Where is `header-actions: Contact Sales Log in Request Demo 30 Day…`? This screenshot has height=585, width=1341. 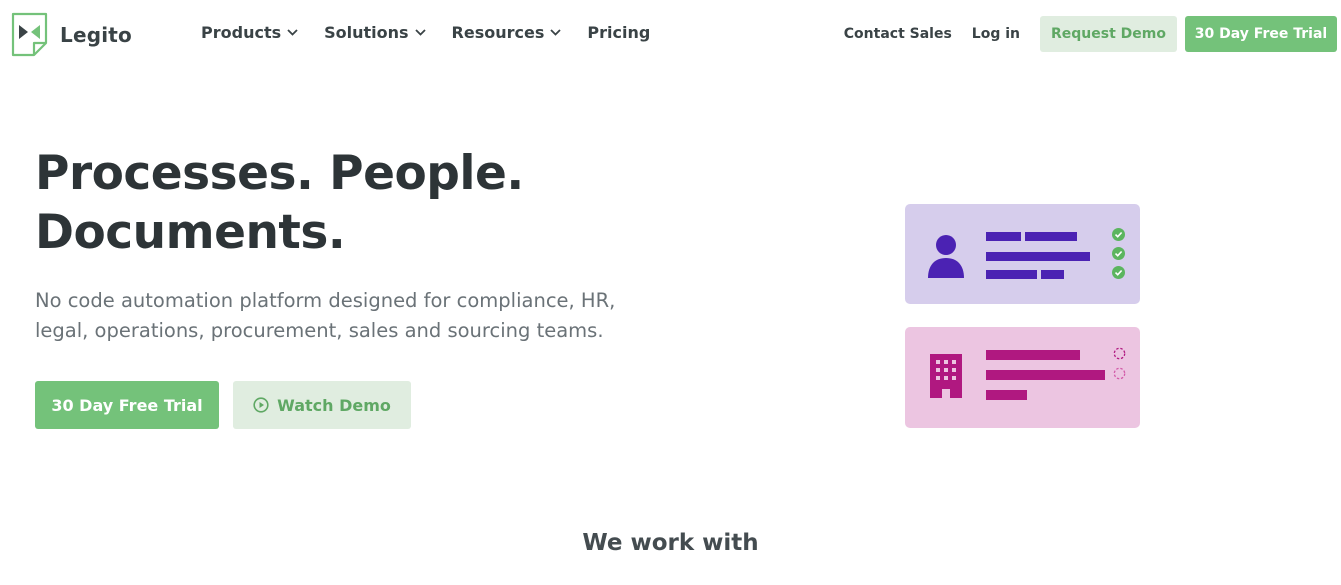
header-actions: Contact Sales Log in Request Demo 30 Day… is located at coordinates (1090, 34).